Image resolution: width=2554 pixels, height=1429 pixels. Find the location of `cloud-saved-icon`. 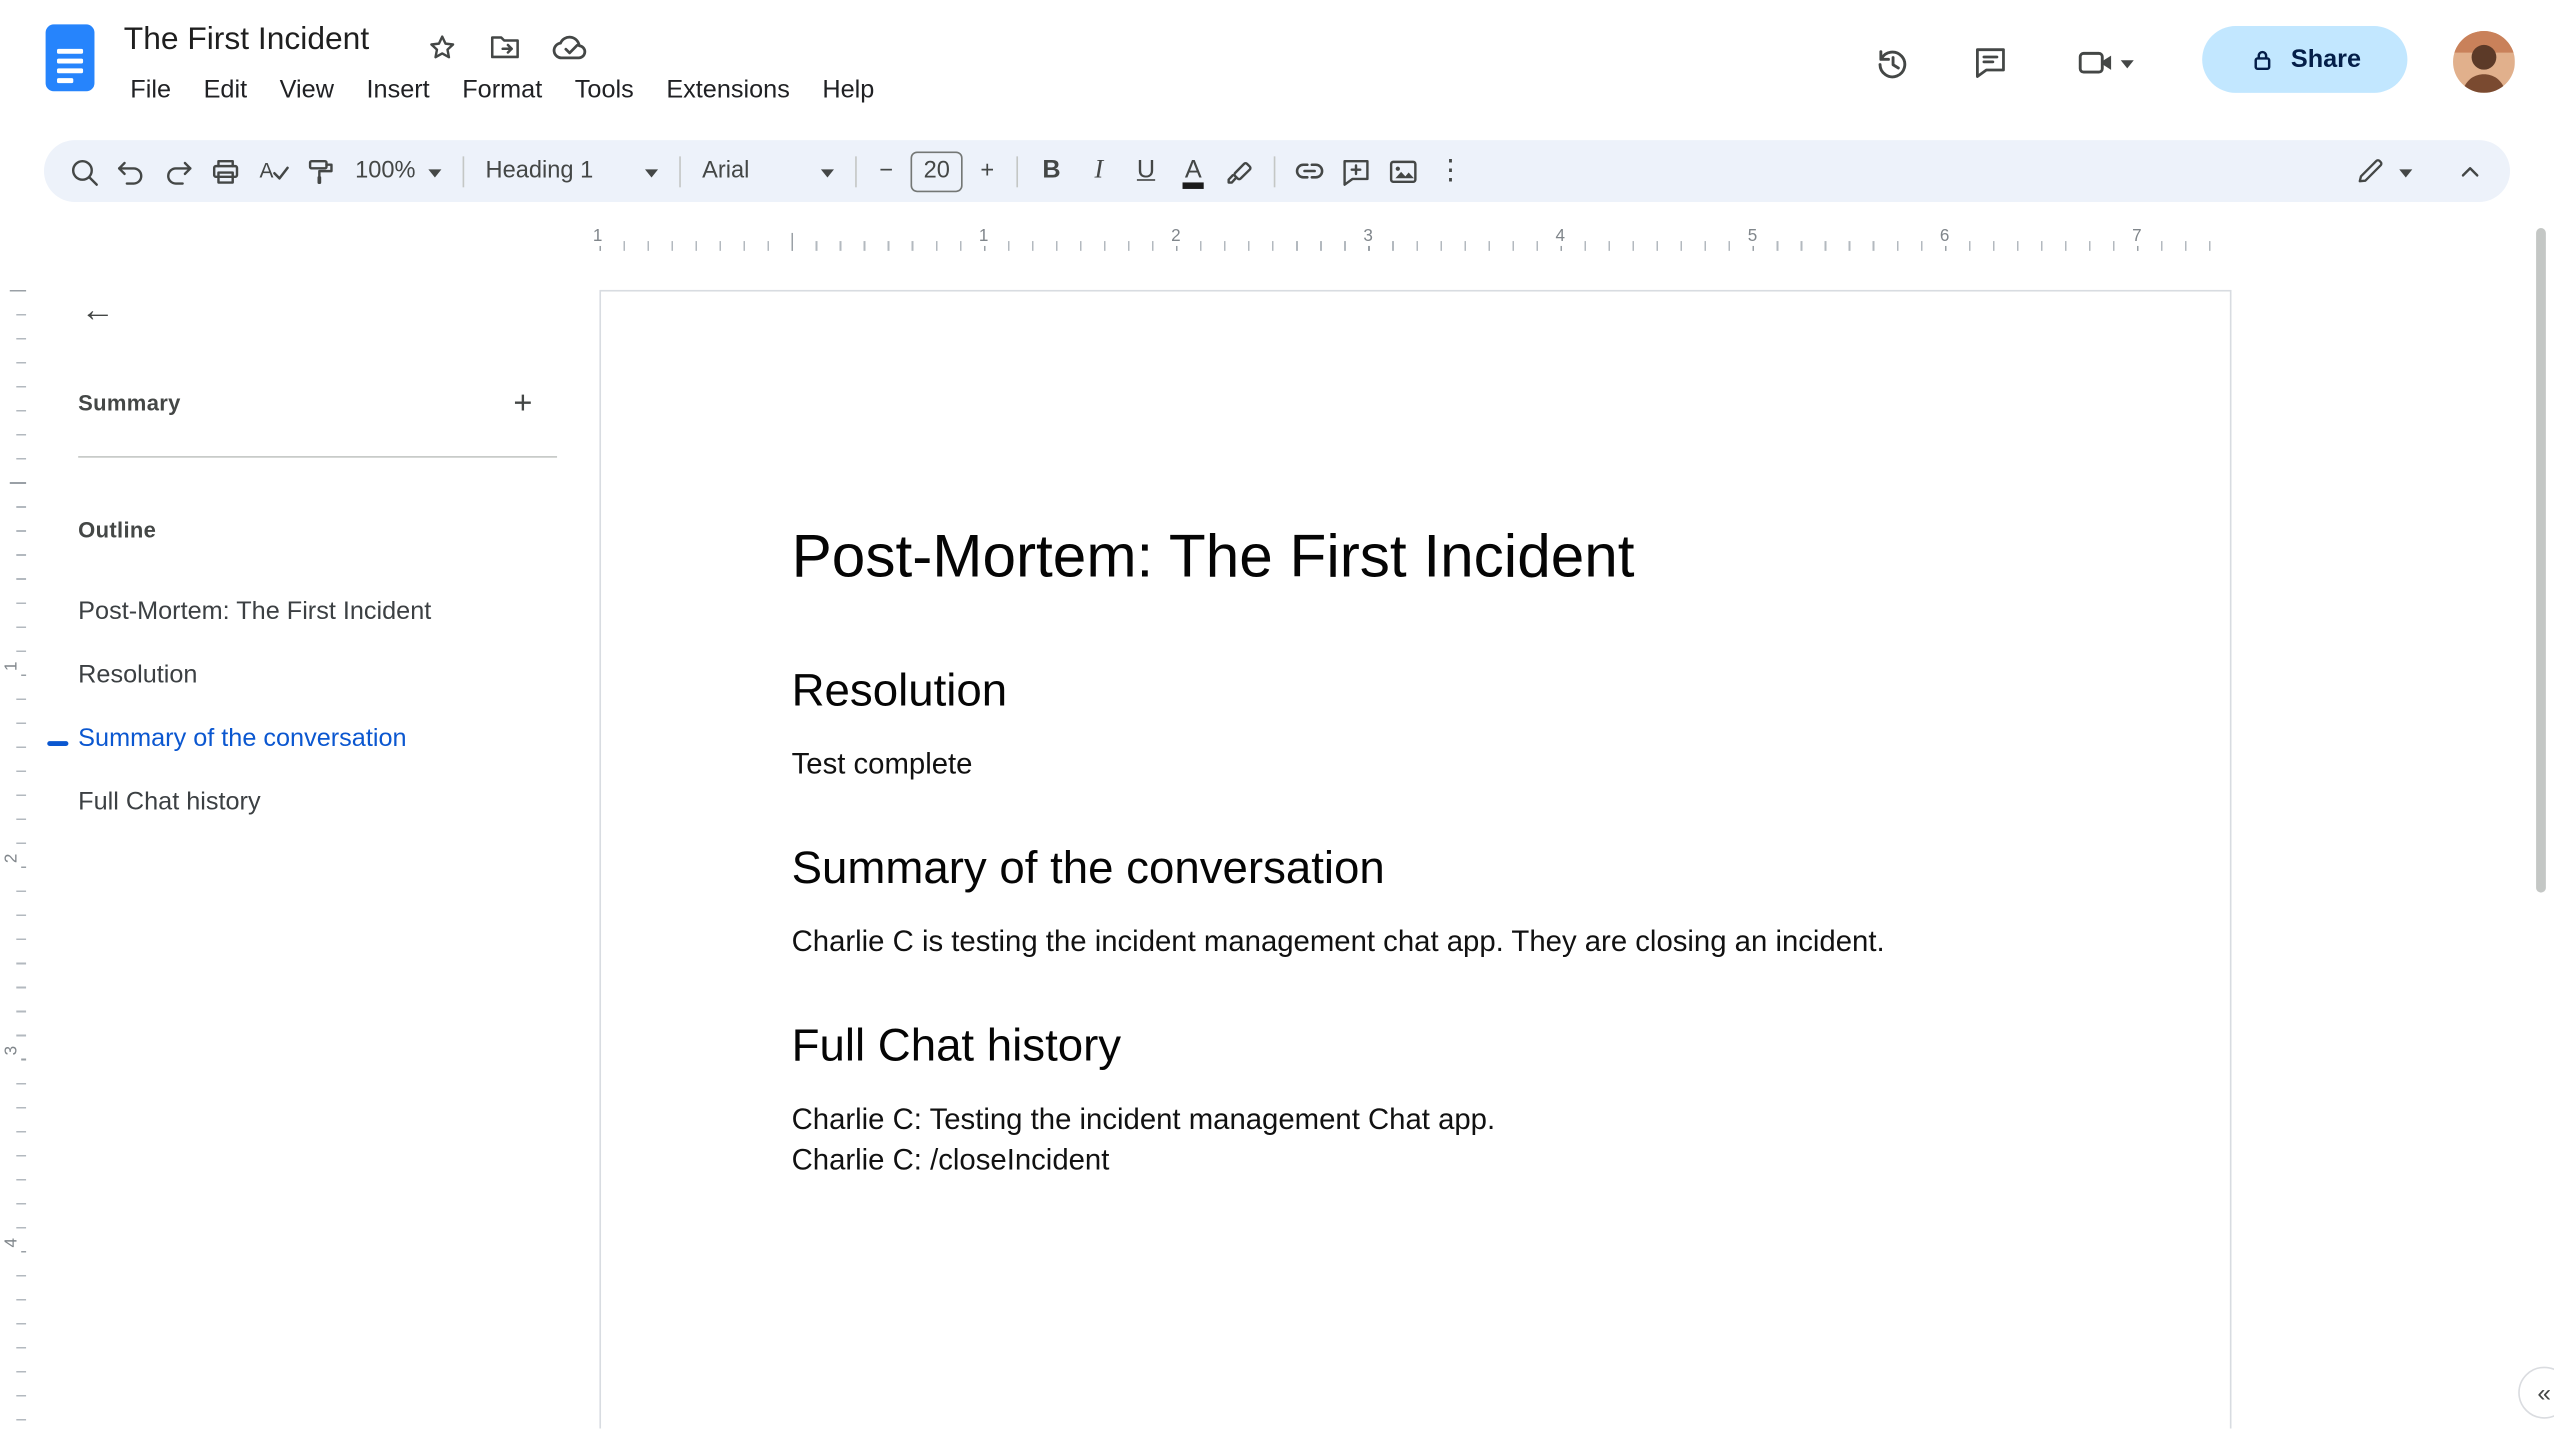

cloud-saved-icon is located at coordinates (569, 47).